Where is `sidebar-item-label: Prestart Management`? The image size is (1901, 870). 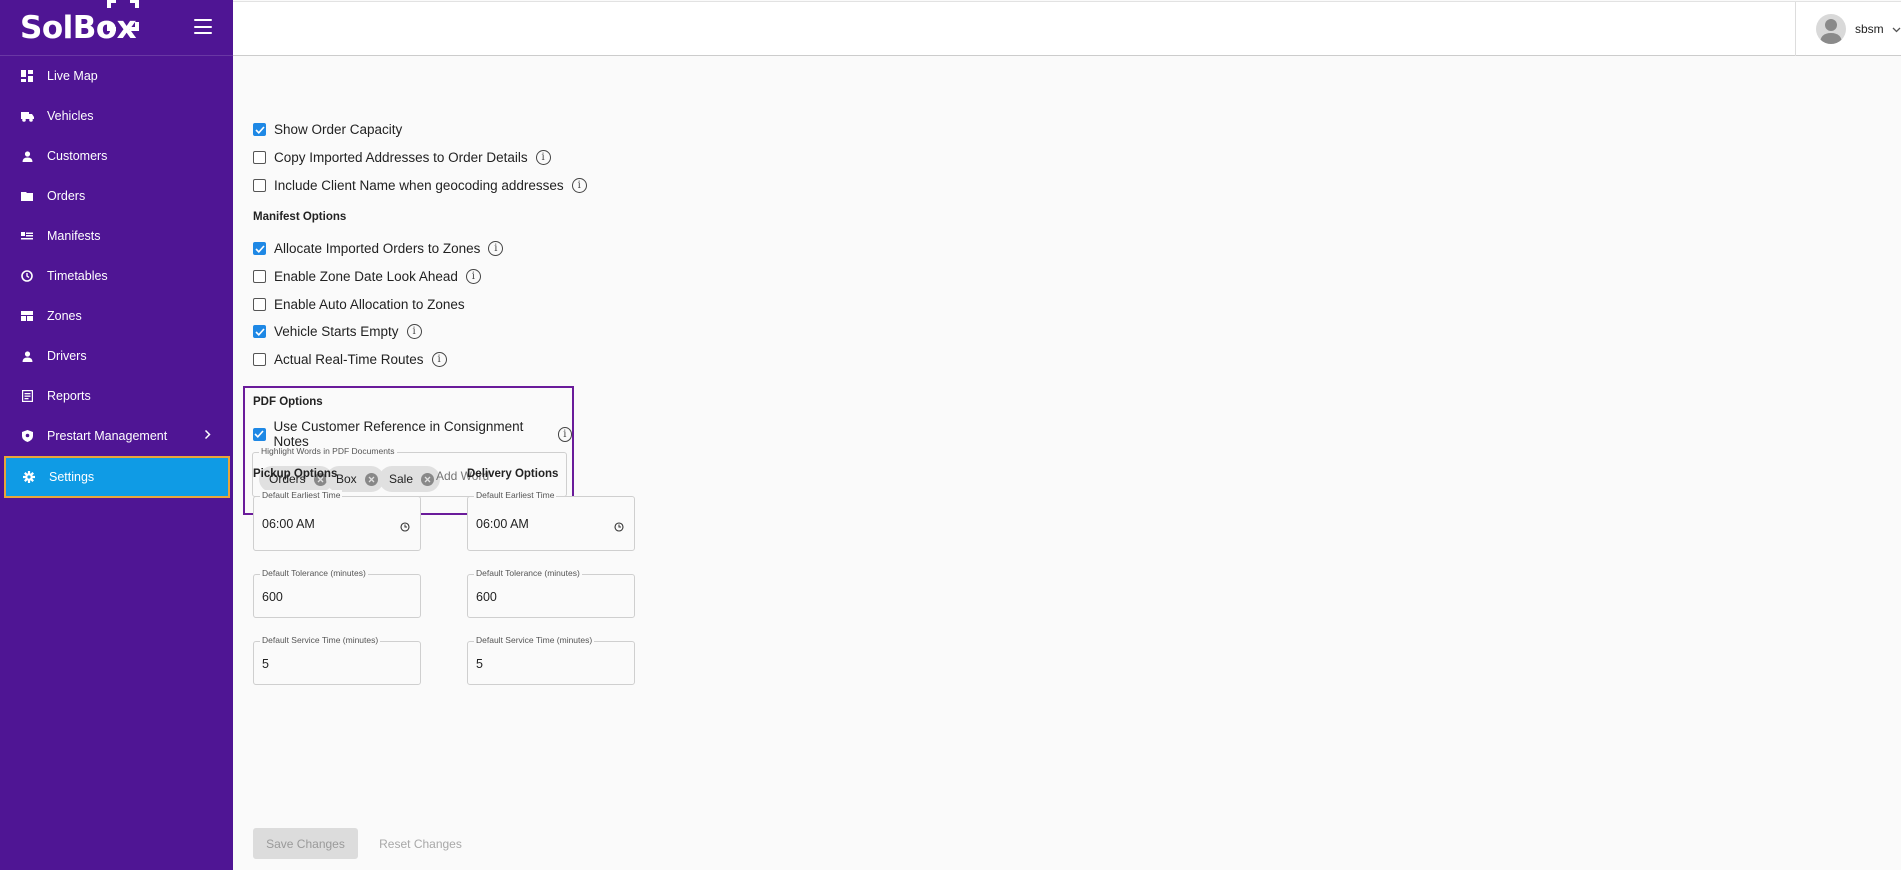
sidebar-item-label: Prestart Management is located at coordinates (107, 436).